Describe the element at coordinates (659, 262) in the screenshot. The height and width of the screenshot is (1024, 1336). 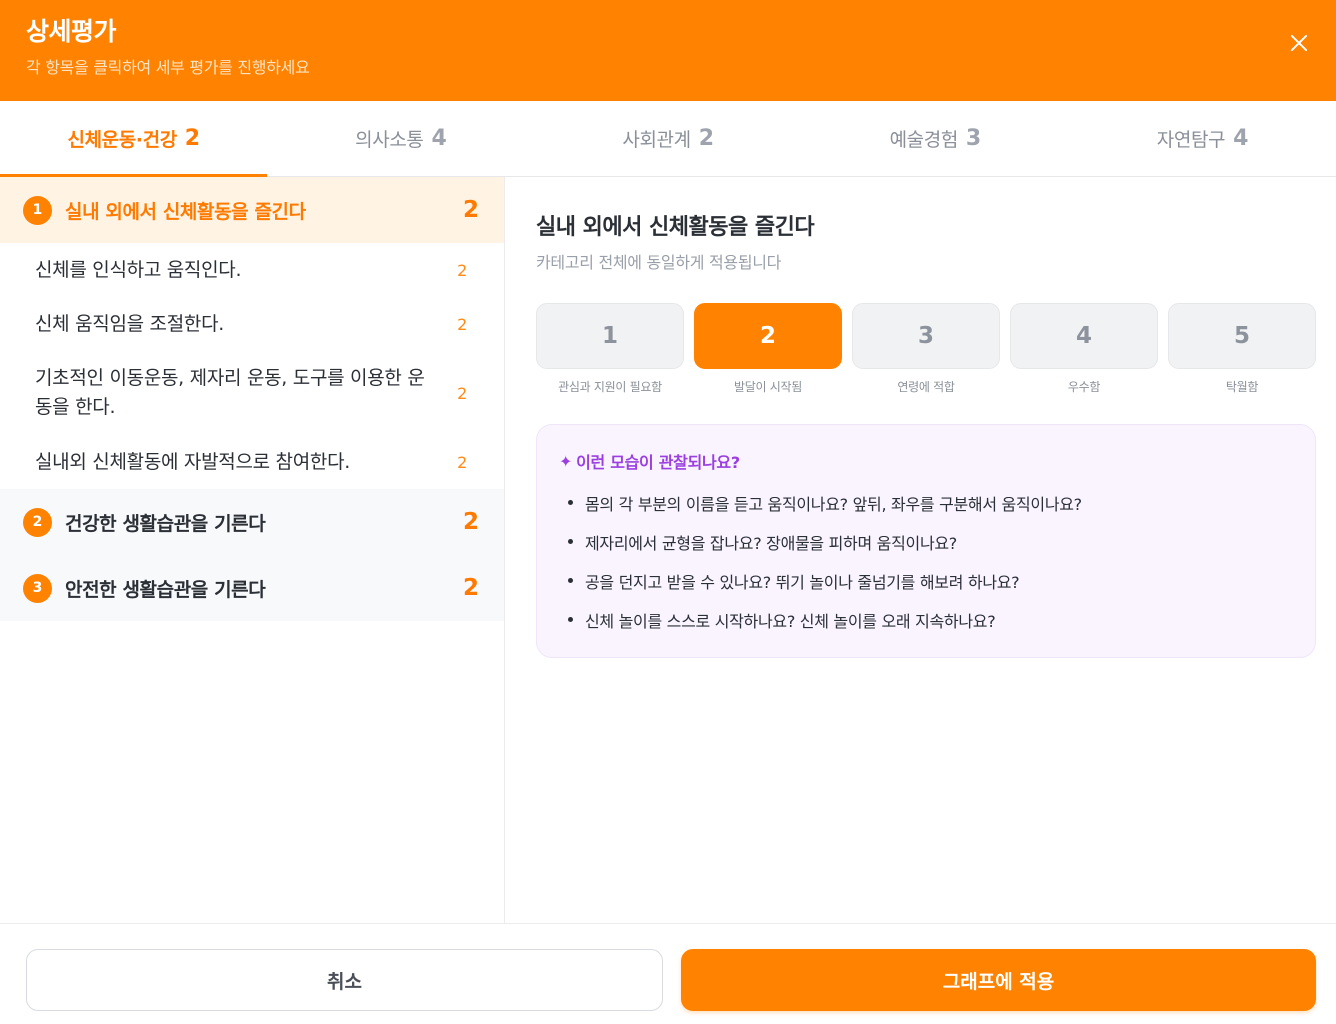
I see `detail-subtitle: 카테고리 전체에 동일하게 적용됩니다` at that location.